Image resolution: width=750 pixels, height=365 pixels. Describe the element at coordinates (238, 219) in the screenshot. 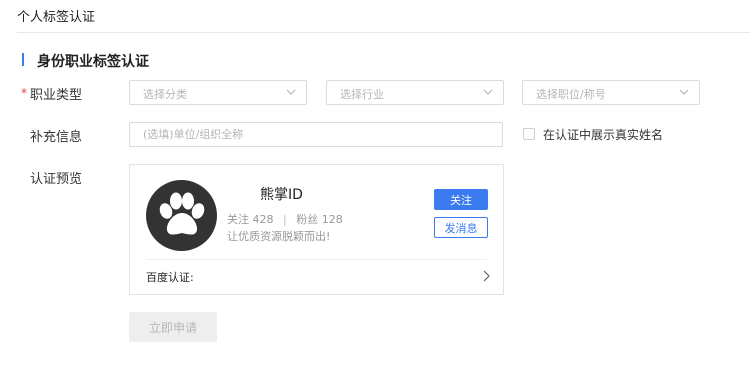

I see `follow-label: 关注` at that location.